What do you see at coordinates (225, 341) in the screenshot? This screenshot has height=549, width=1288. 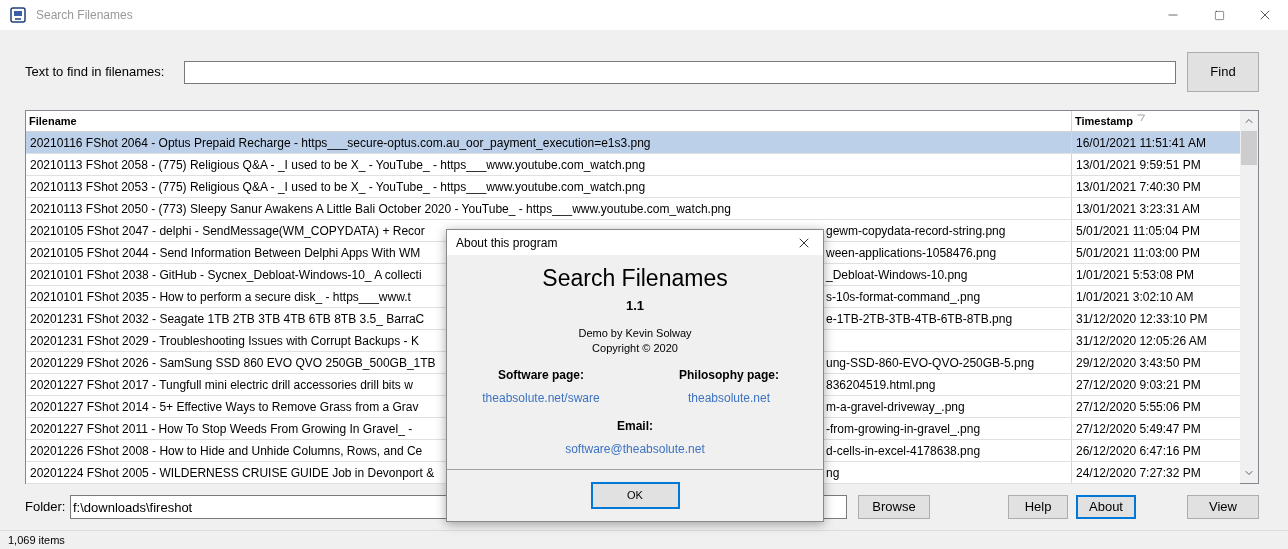 I see `filename-cell-text: 20201231 FShot 2029 - Troubleshooting Issues with Corrupt Backups - K` at bounding box center [225, 341].